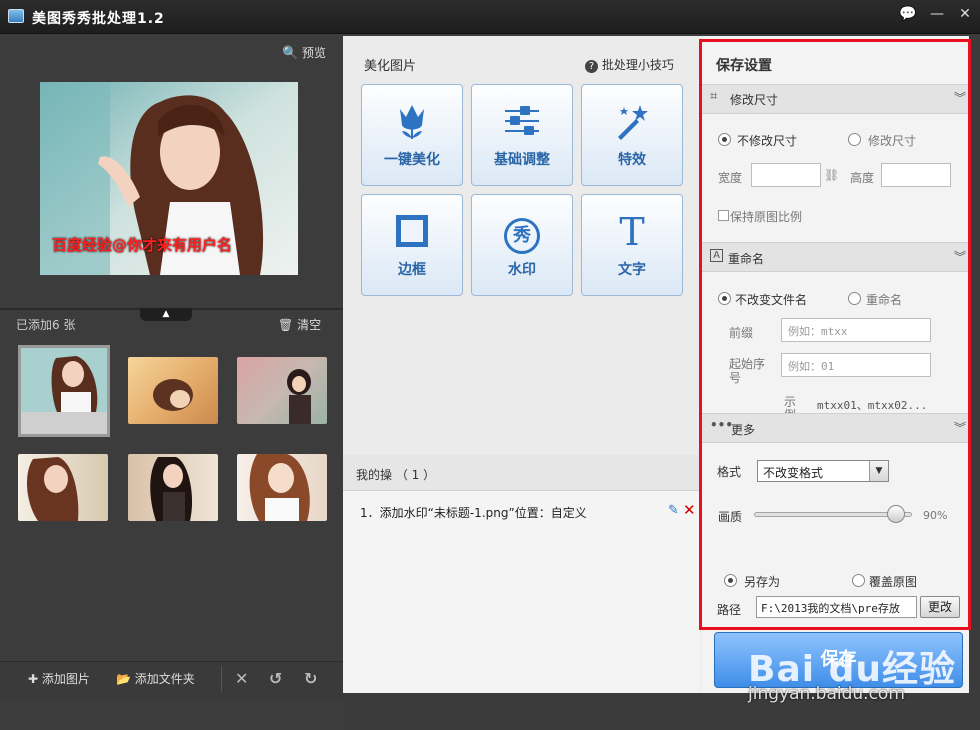 Image resolution: width=980 pixels, height=730 pixels. What do you see at coordinates (412, 232) in the screenshot?
I see `frame-icon` at bounding box center [412, 232].